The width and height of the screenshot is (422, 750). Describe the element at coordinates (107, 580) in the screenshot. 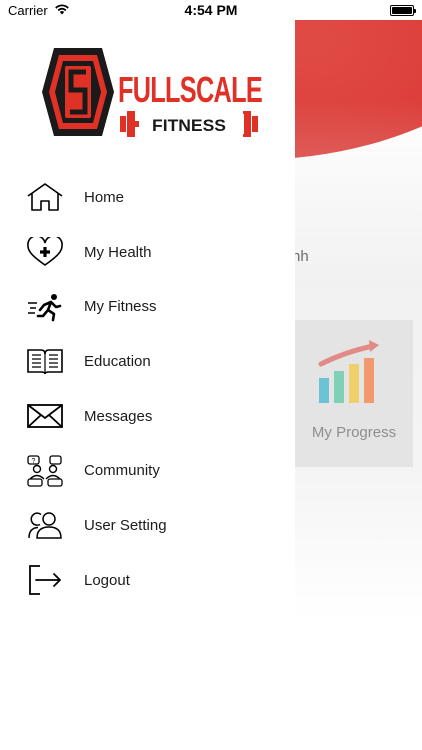

I see `menu-label-logout: Logout` at that location.